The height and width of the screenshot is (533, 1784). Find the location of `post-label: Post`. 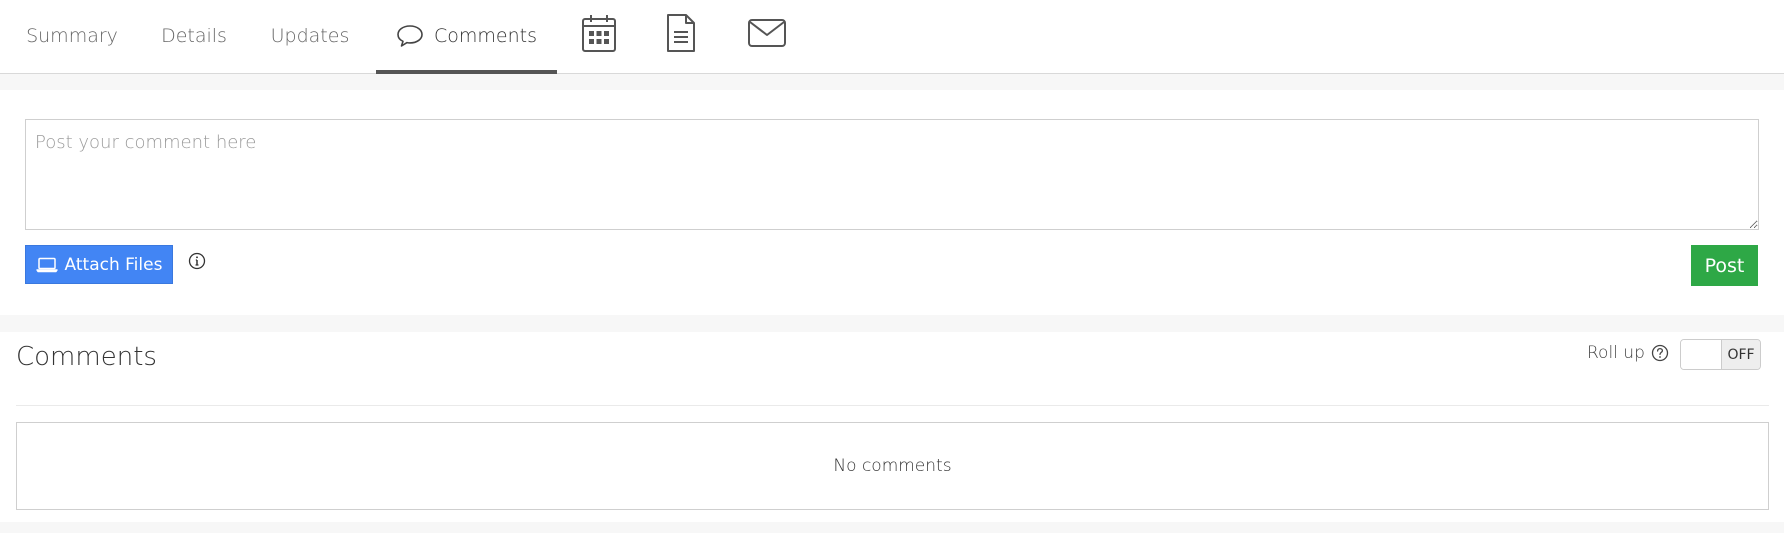

post-label: Post is located at coordinates (1724, 265).